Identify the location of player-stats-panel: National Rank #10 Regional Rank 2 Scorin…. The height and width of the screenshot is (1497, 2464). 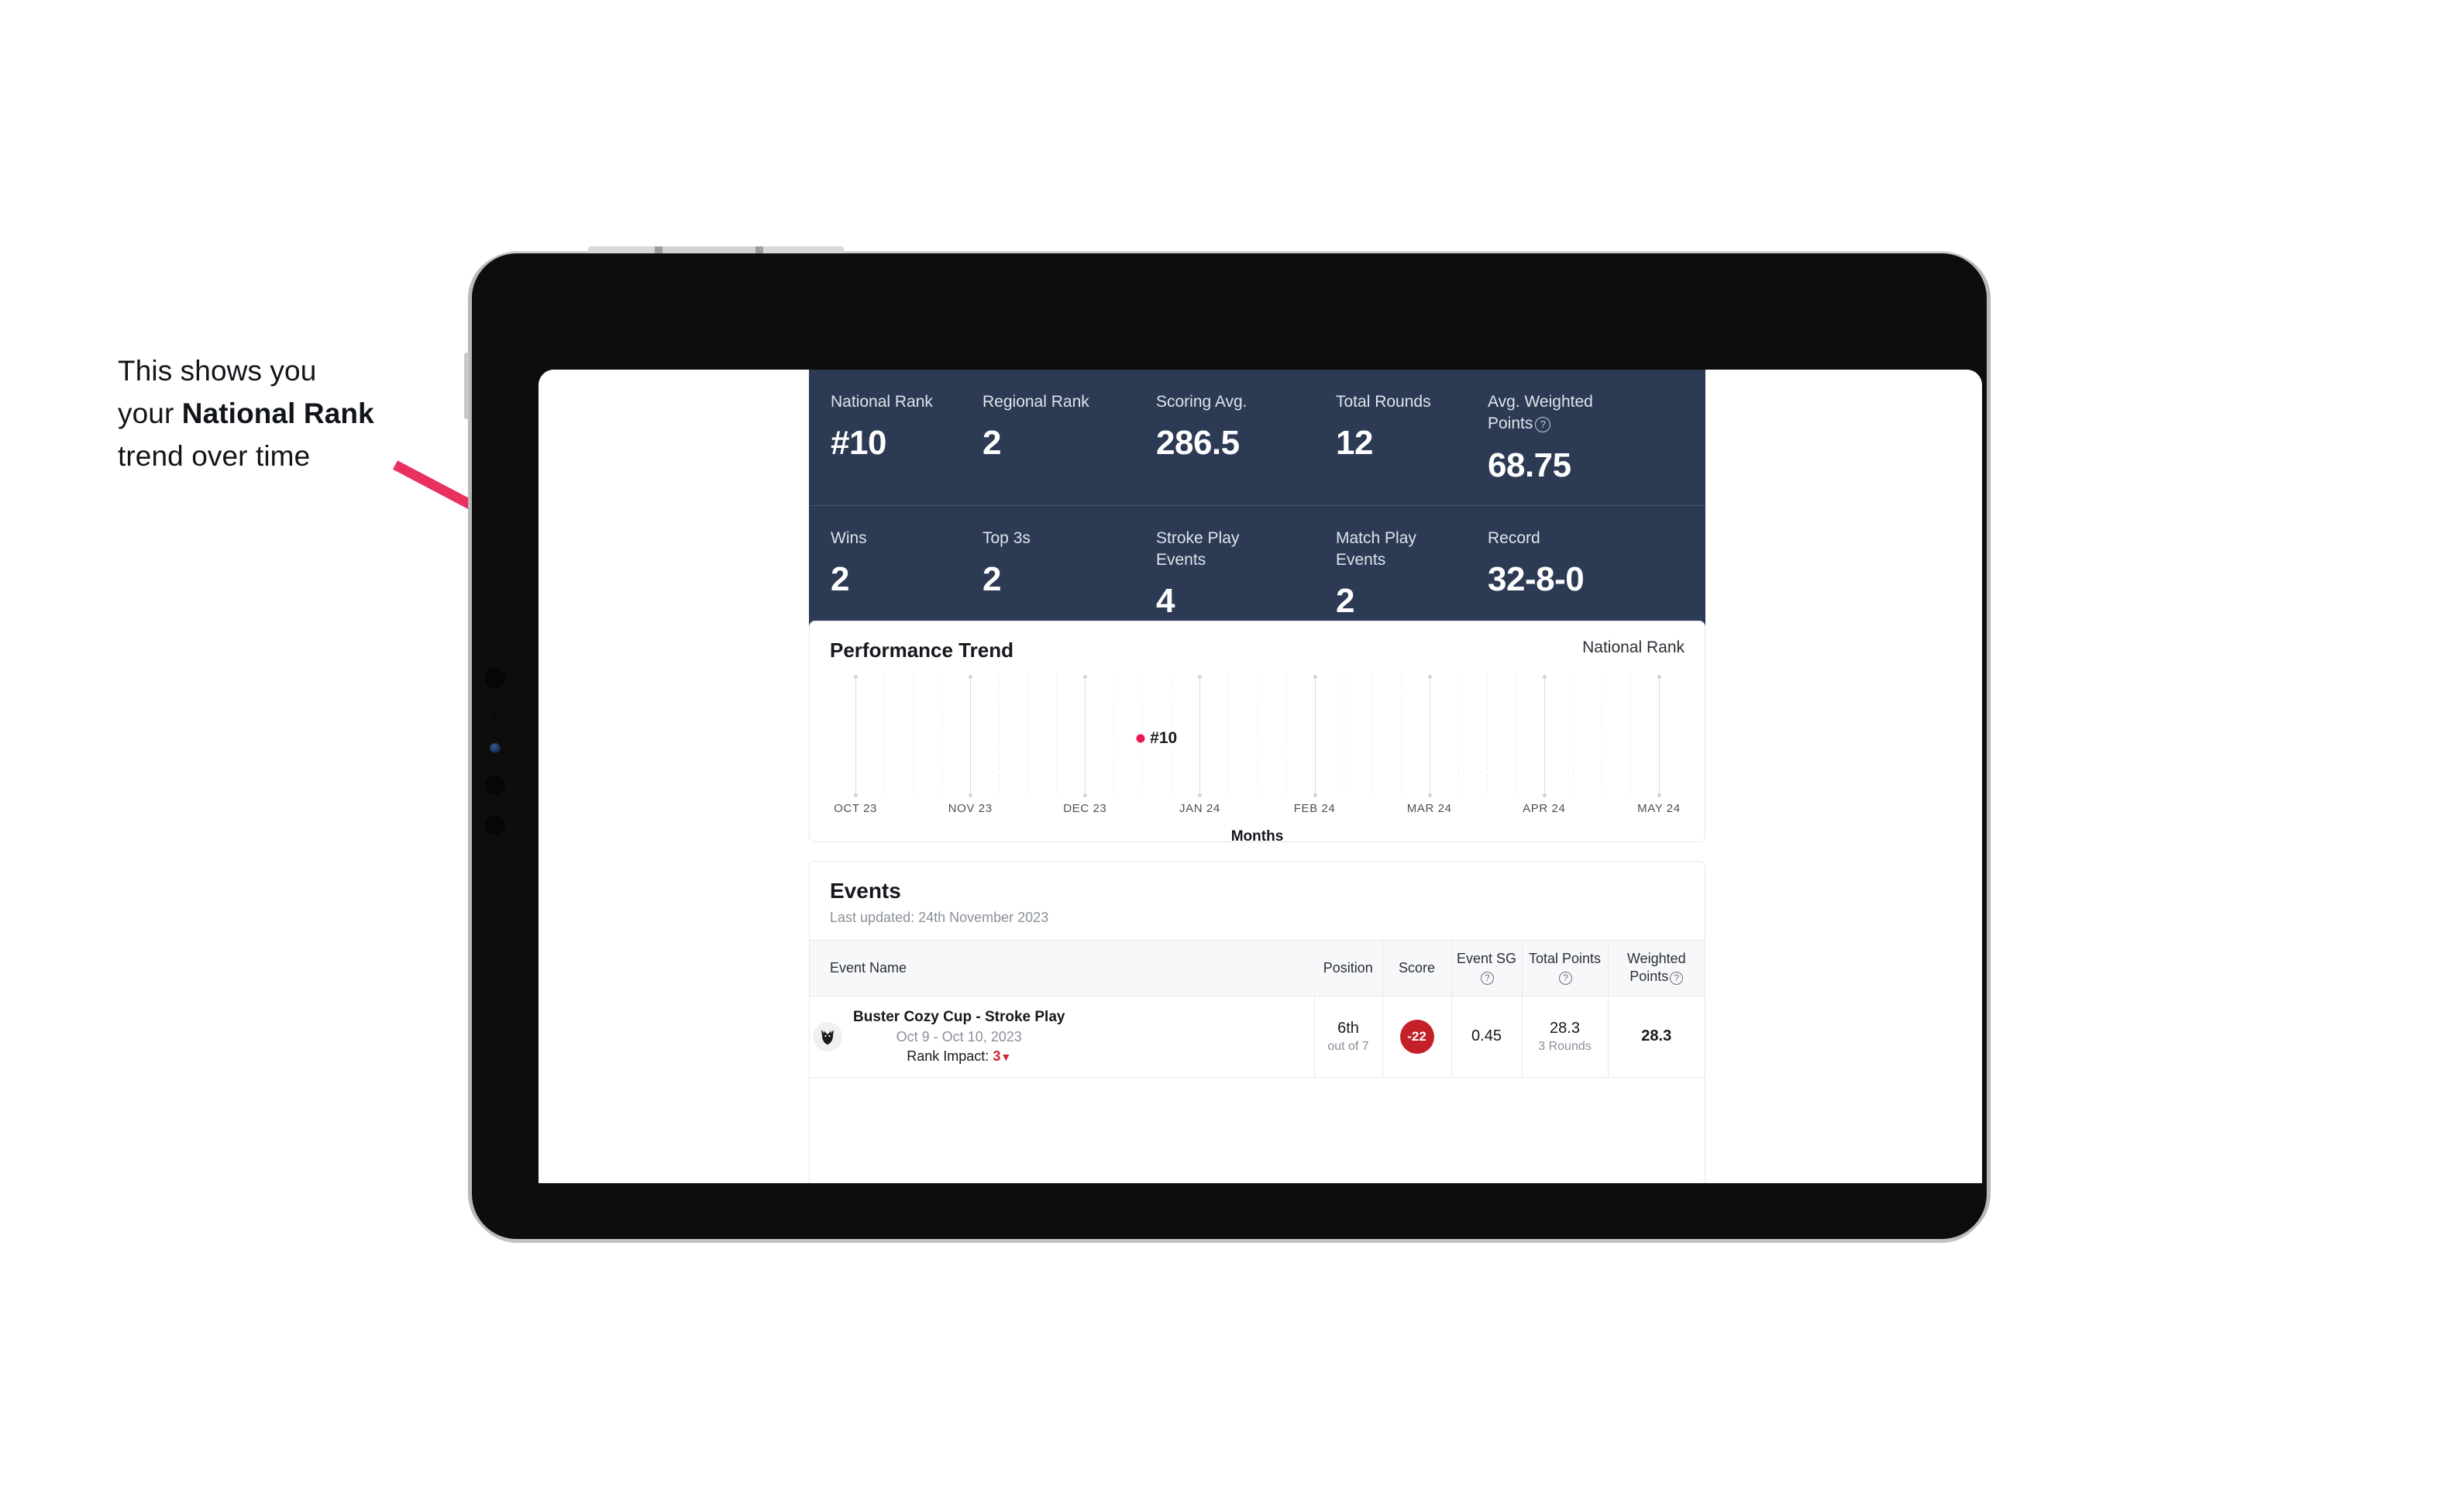
(1257, 506).